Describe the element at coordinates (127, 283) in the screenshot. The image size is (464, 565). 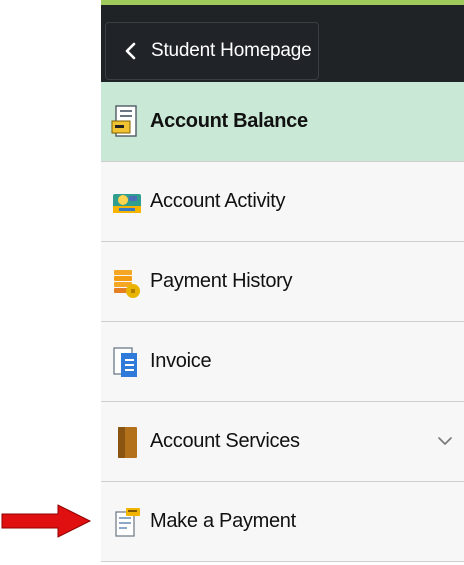
I see `payment-history-icon` at that location.